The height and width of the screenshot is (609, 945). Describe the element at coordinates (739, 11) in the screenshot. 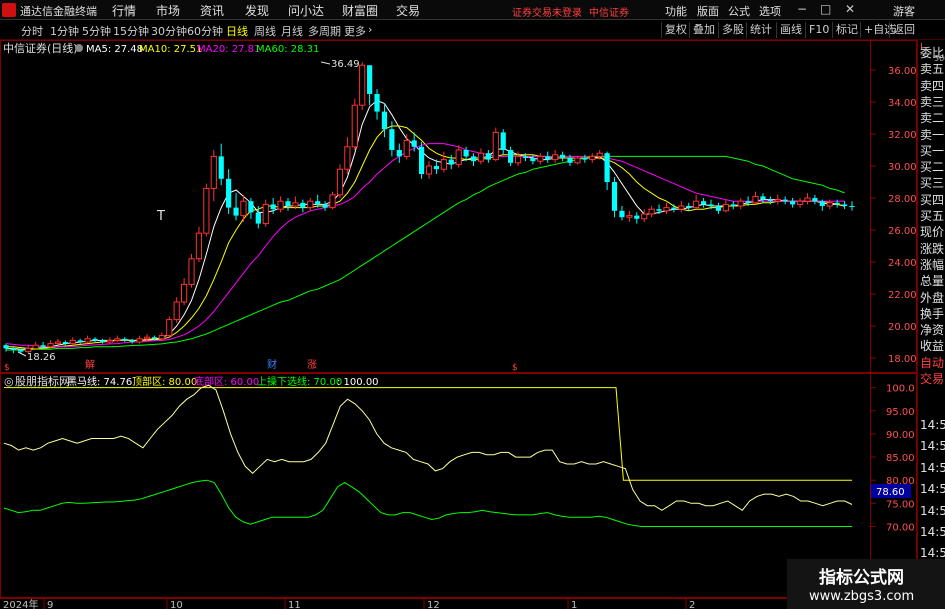

I see `menu-formula: 公式` at that location.